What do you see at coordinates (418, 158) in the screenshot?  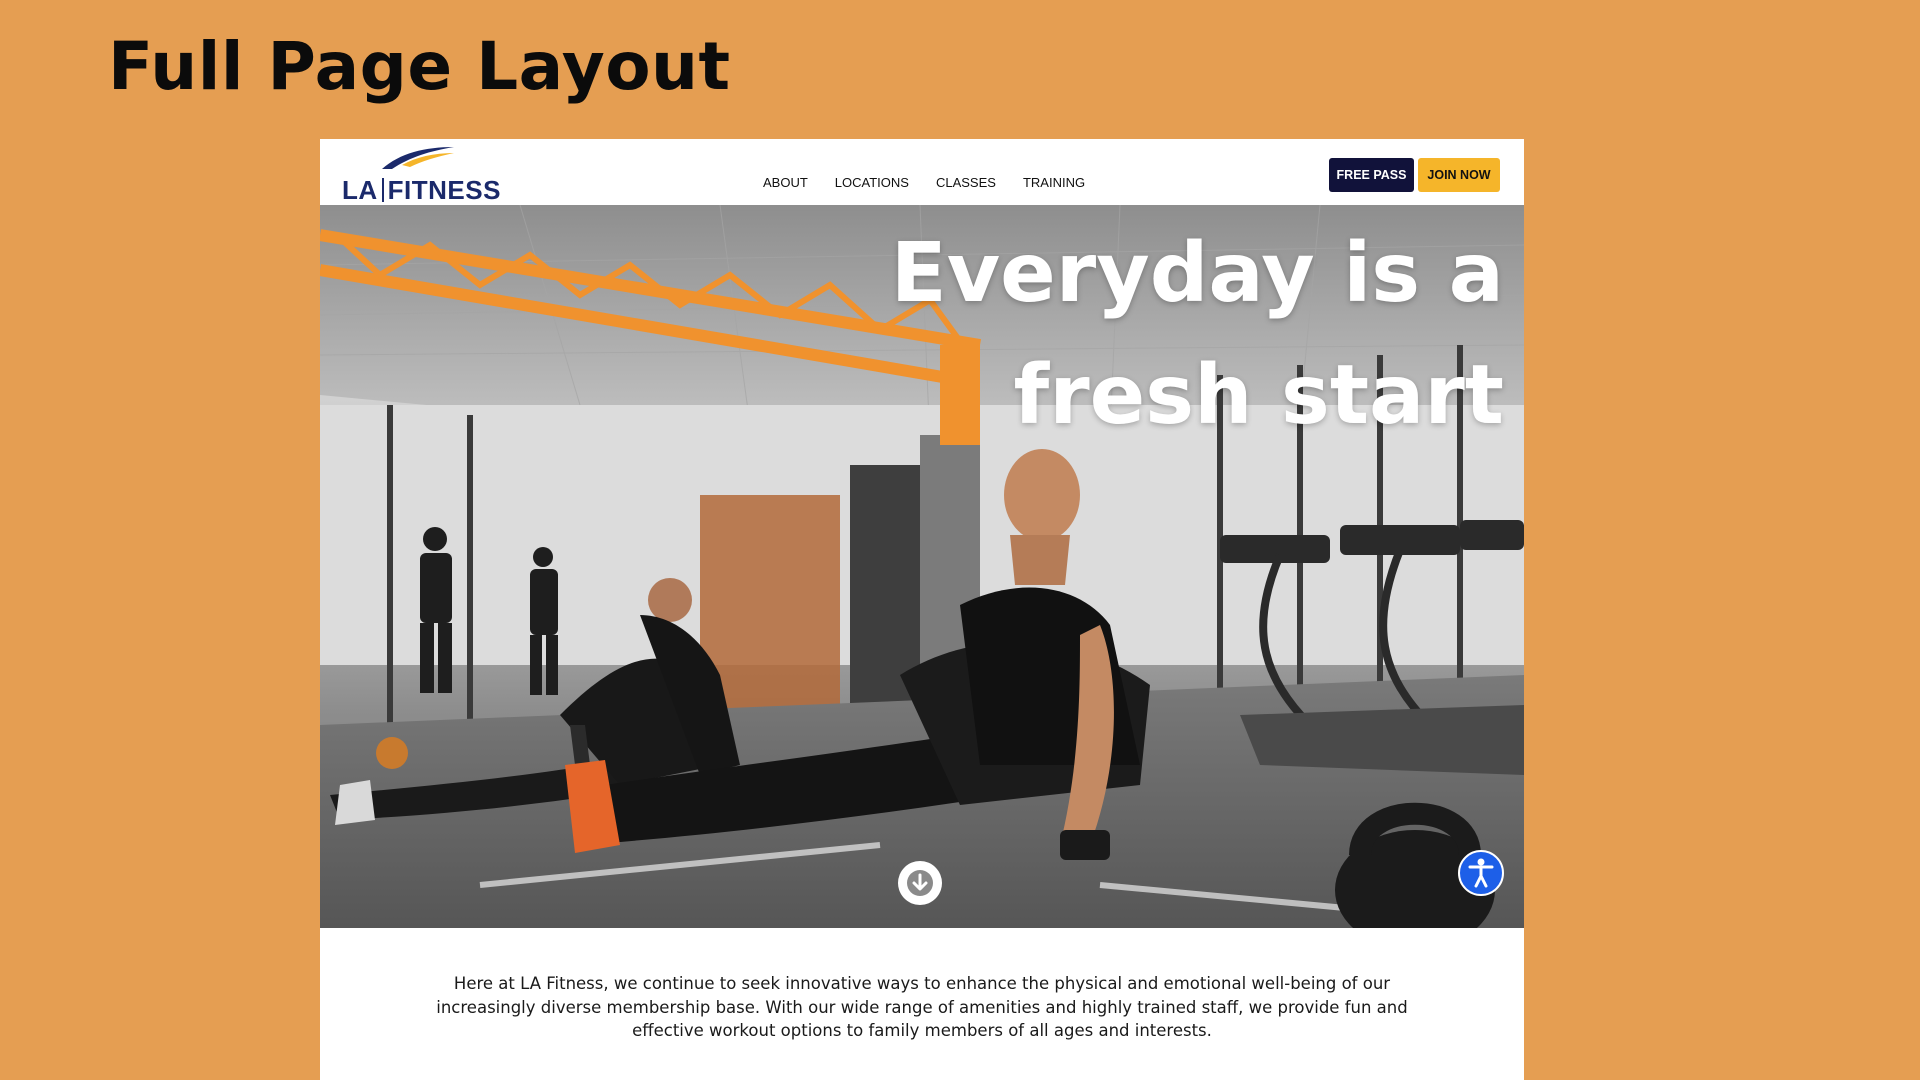 I see `logo-swoosh-icon` at bounding box center [418, 158].